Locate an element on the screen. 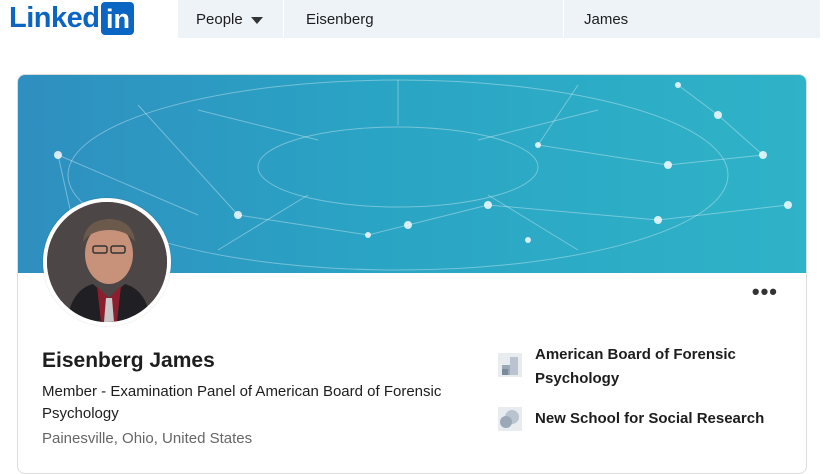  organization-name: New School for Social Research is located at coordinates (650, 418).